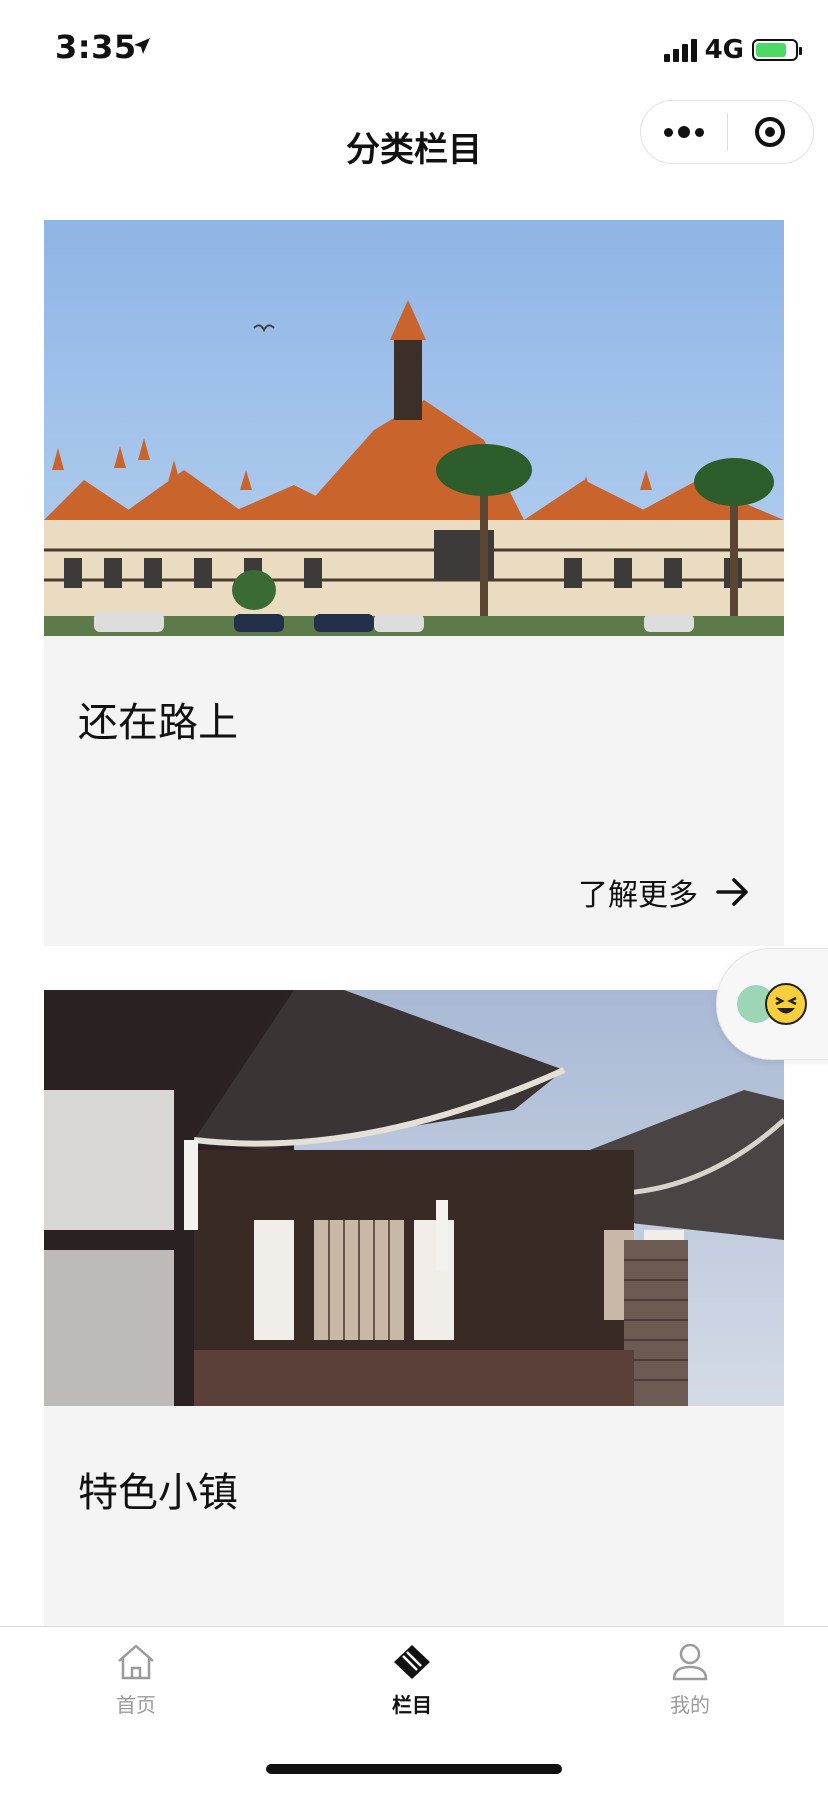 The height and width of the screenshot is (1793, 828). What do you see at coordinates (96, 47) in the screenshot?
I see `status-time: 3:35` at bounding box center [96, 47].